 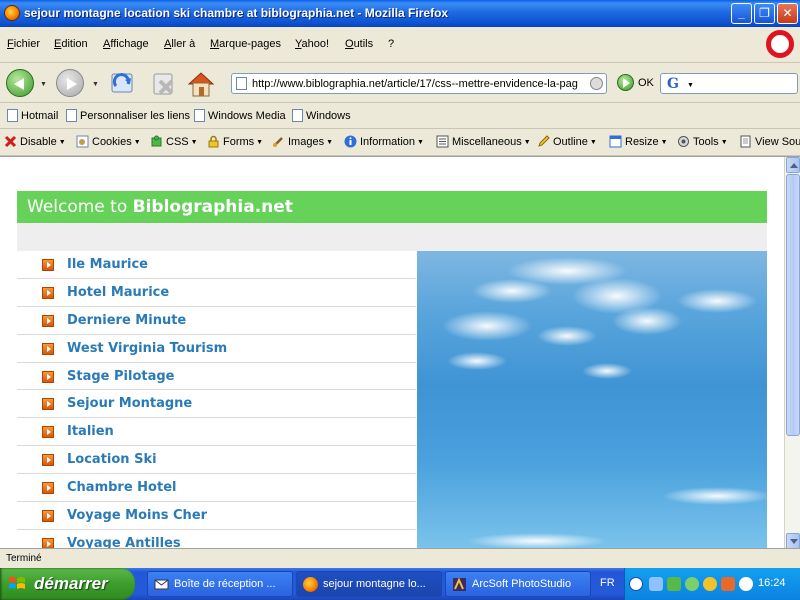 I want to click on language-indicator: FR, so click(x=607, y=583).